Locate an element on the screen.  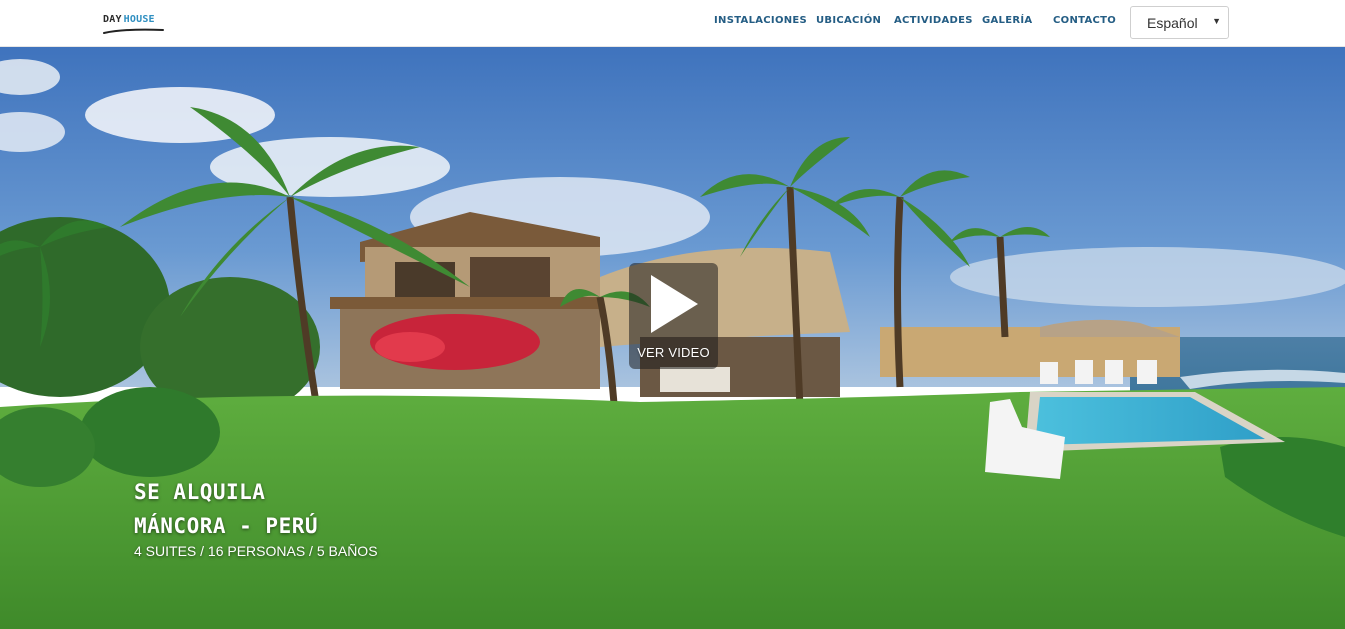
logo-text-house: HOUSE is located at coordinates (139, 19).